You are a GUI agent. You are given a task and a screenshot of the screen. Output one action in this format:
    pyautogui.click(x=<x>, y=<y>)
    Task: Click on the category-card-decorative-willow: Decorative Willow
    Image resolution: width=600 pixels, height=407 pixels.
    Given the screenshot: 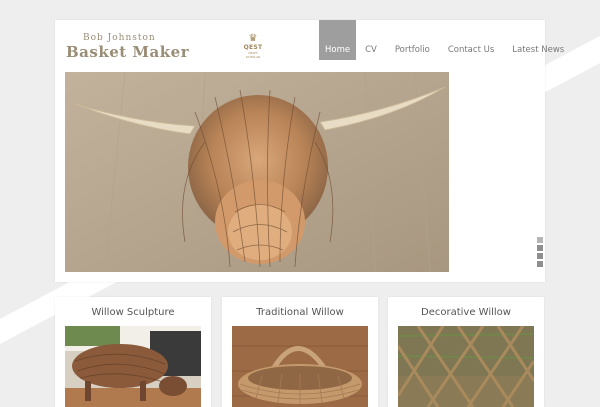 What is the action you would take?
    pyautogui.click(x=466, y=352)
    